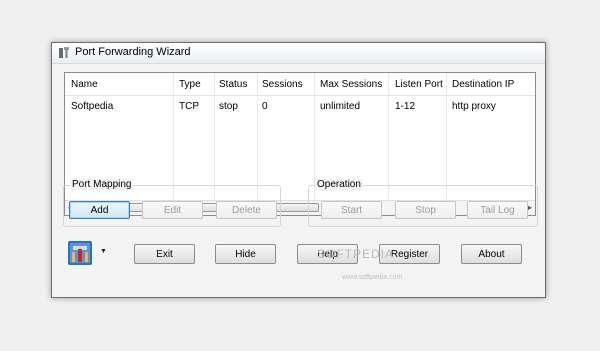  Describe the element at coordinates (372, 277) in the screenshot. I see `watermark-url: www.softpedia.com` at that location.